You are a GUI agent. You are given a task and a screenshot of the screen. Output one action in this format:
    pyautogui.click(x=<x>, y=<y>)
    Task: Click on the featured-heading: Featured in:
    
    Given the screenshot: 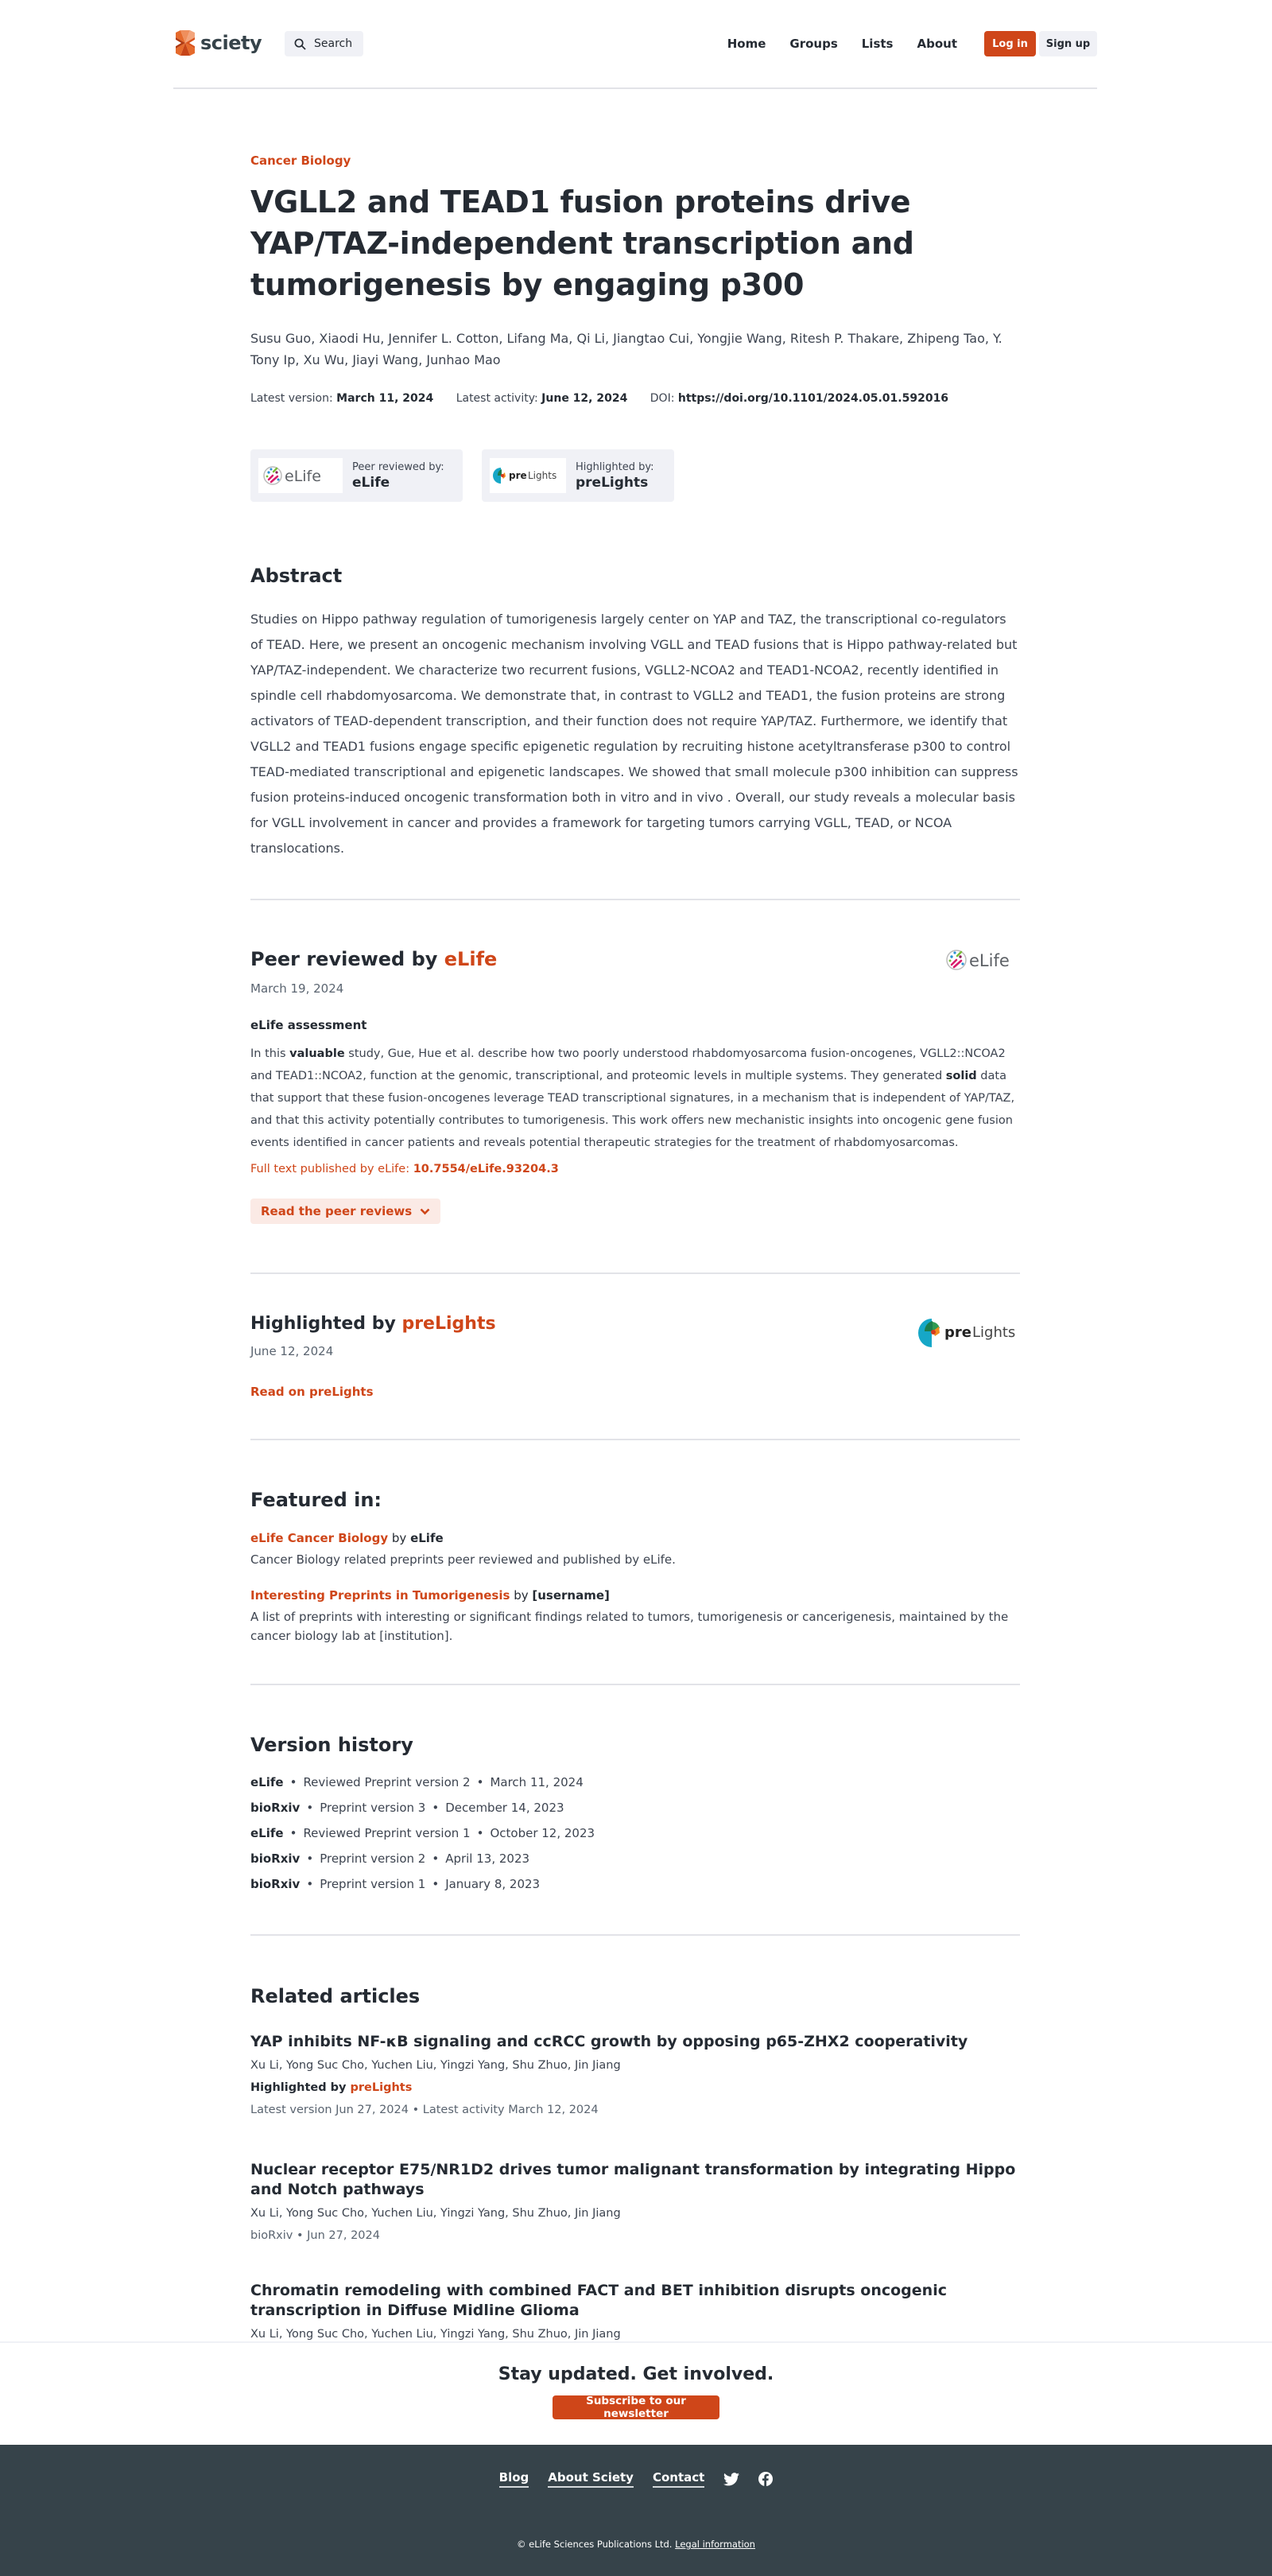 What is the action you would take?
    pyautogui.click(x=316, y=1500)
    